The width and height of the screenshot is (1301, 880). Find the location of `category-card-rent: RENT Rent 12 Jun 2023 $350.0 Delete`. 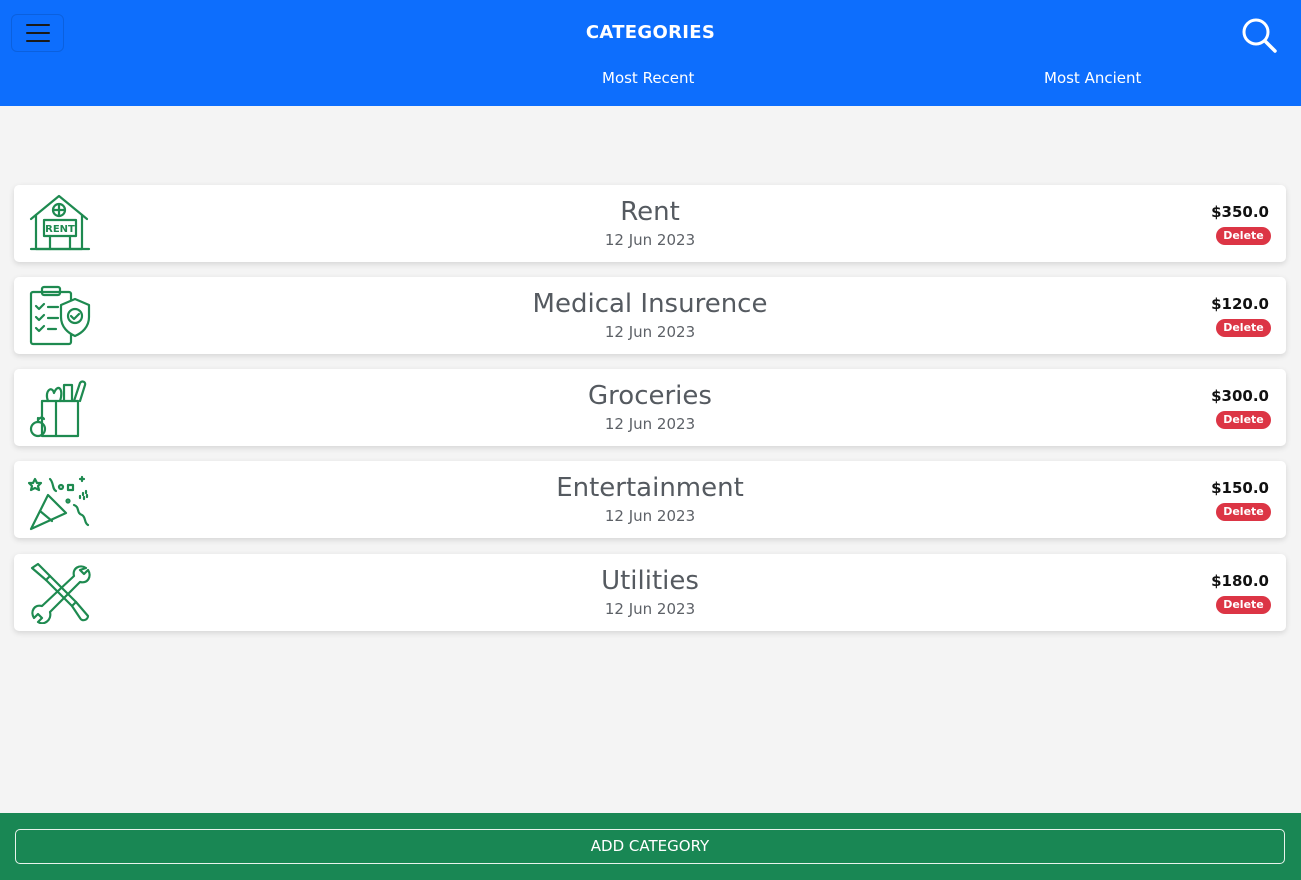

category-card-rent: RENT Rent 12 Jun 2023 $350.0 Delete is located at coordinates (650, 223).